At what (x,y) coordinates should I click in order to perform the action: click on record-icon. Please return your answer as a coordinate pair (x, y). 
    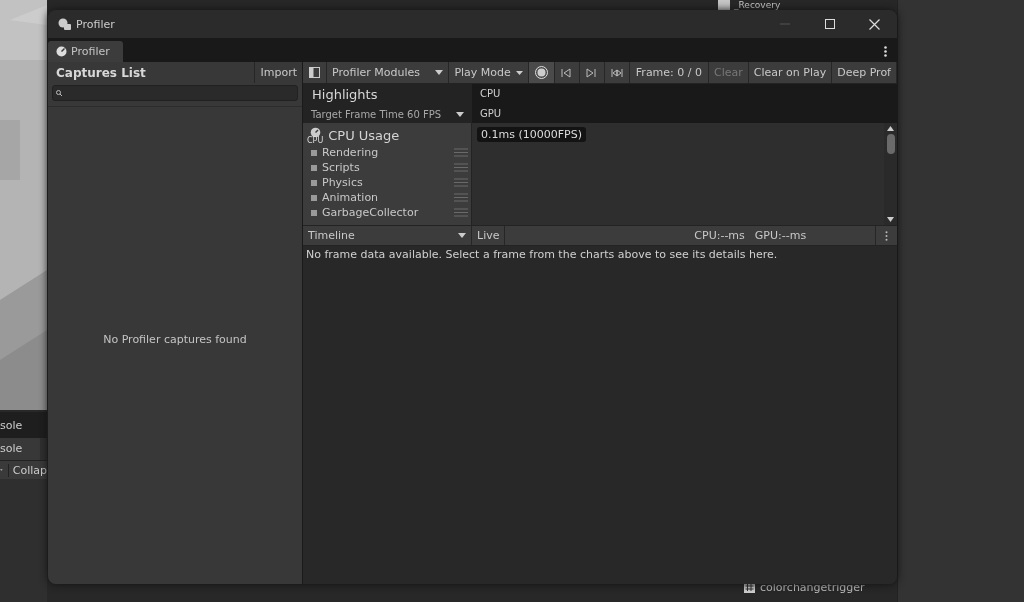
    Looking at the image, I should click on (541, 72).